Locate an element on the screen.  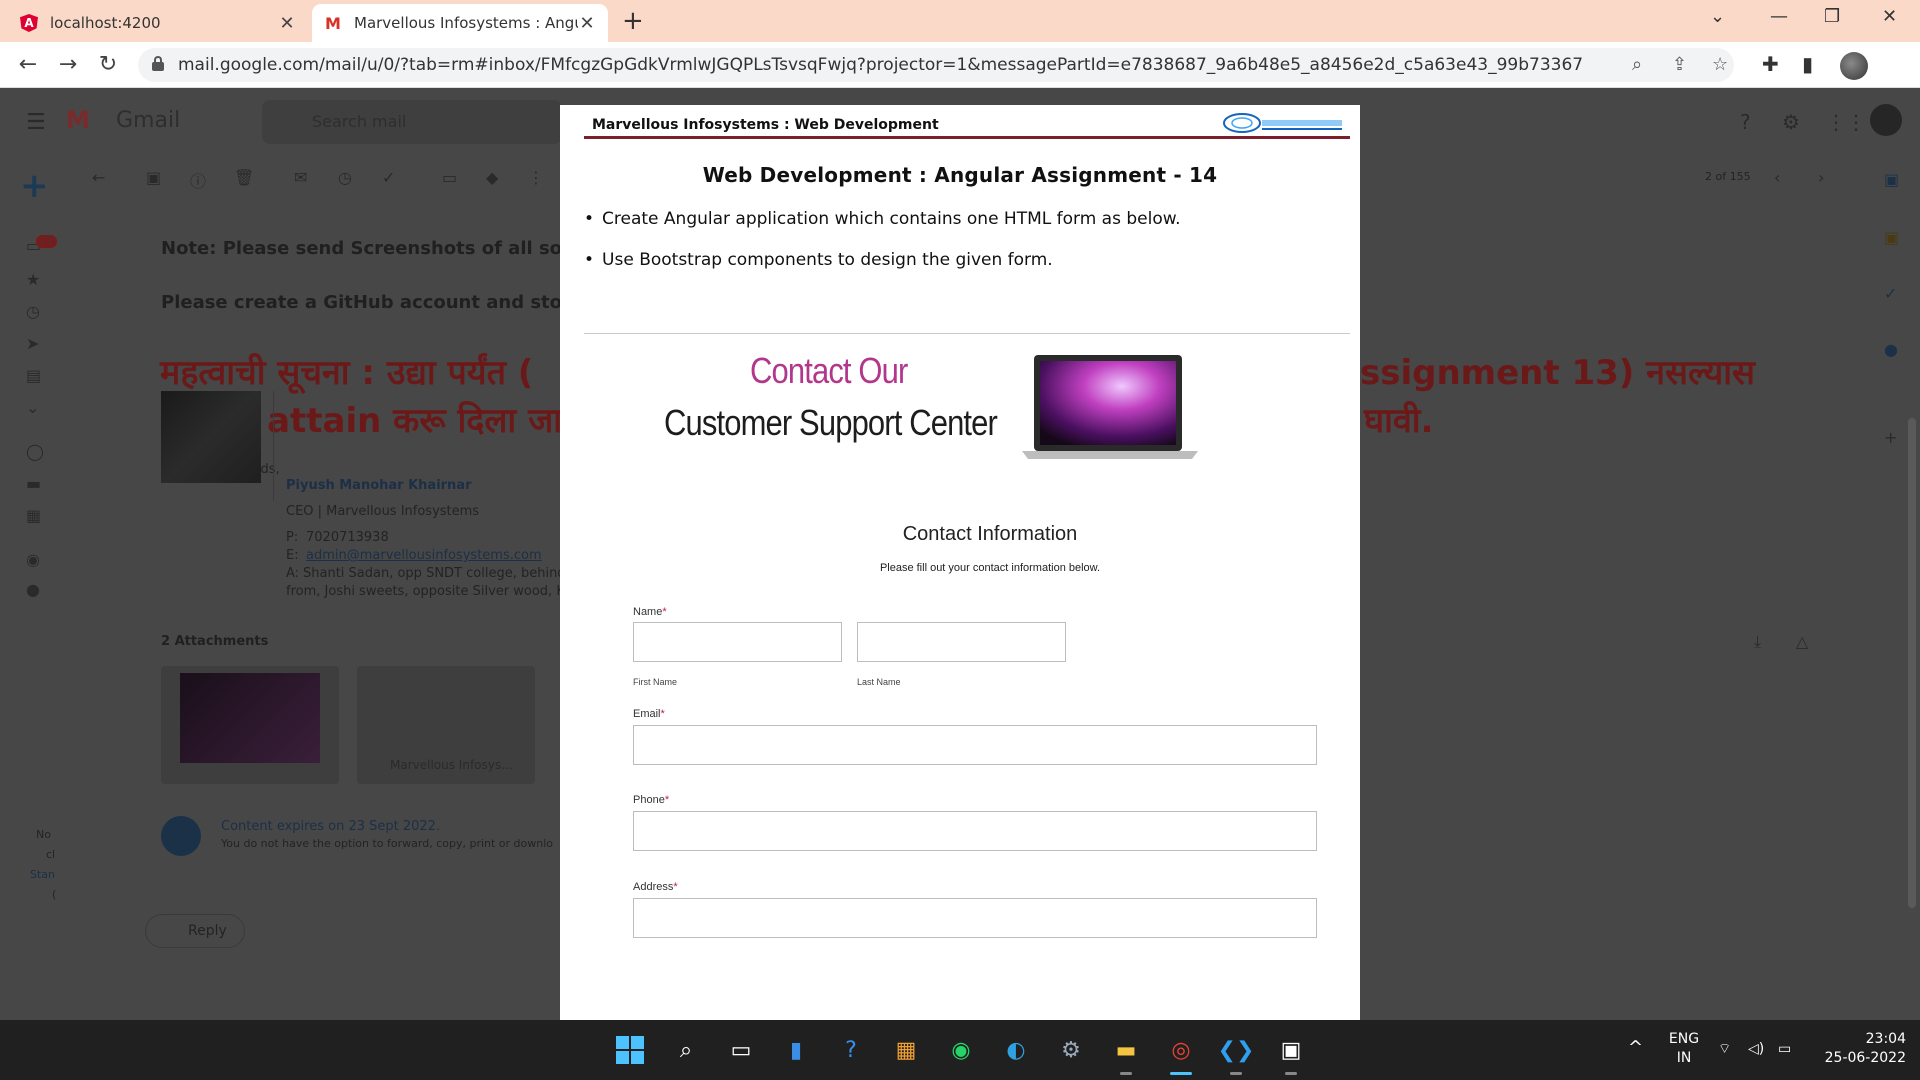
keep-icon: ▣ is located at coordinates (1891, 237).